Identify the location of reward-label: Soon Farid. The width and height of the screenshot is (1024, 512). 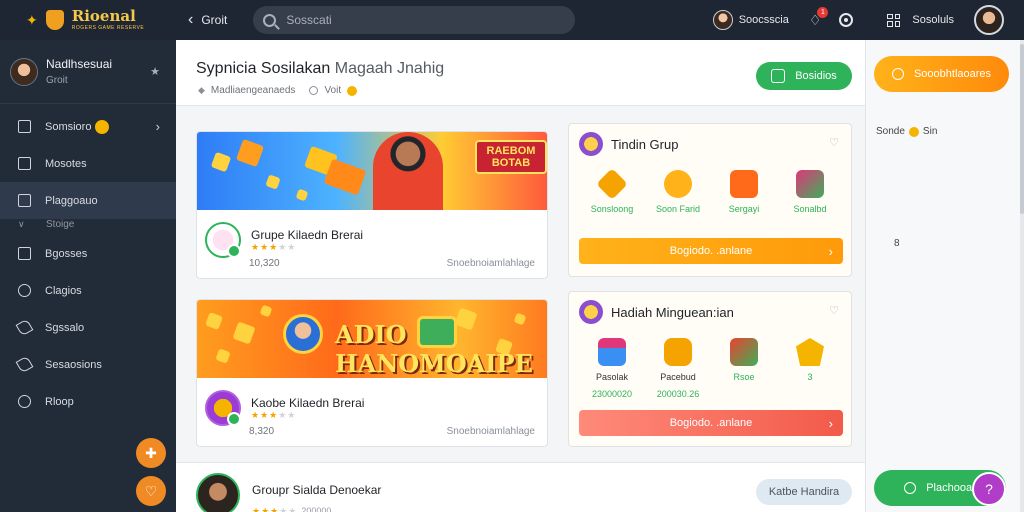
(678, 209).